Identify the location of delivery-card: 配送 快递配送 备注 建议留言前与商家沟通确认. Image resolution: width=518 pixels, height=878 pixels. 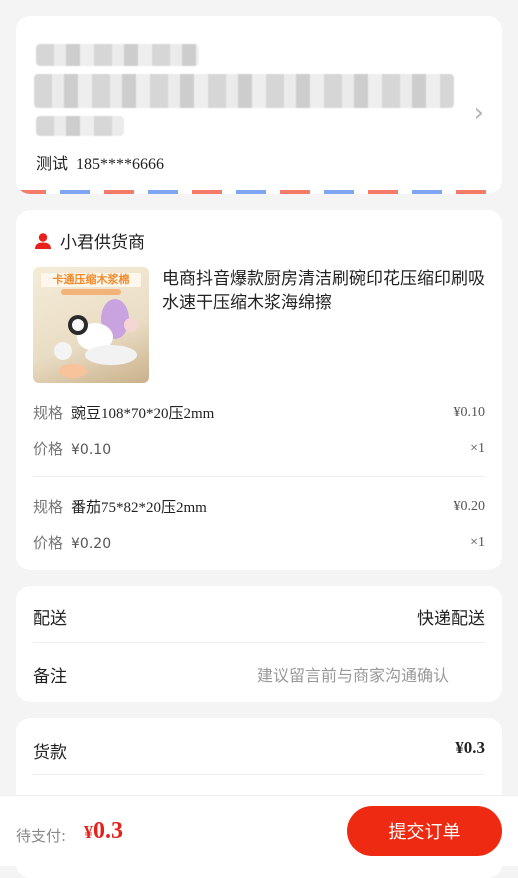
(259, 644).